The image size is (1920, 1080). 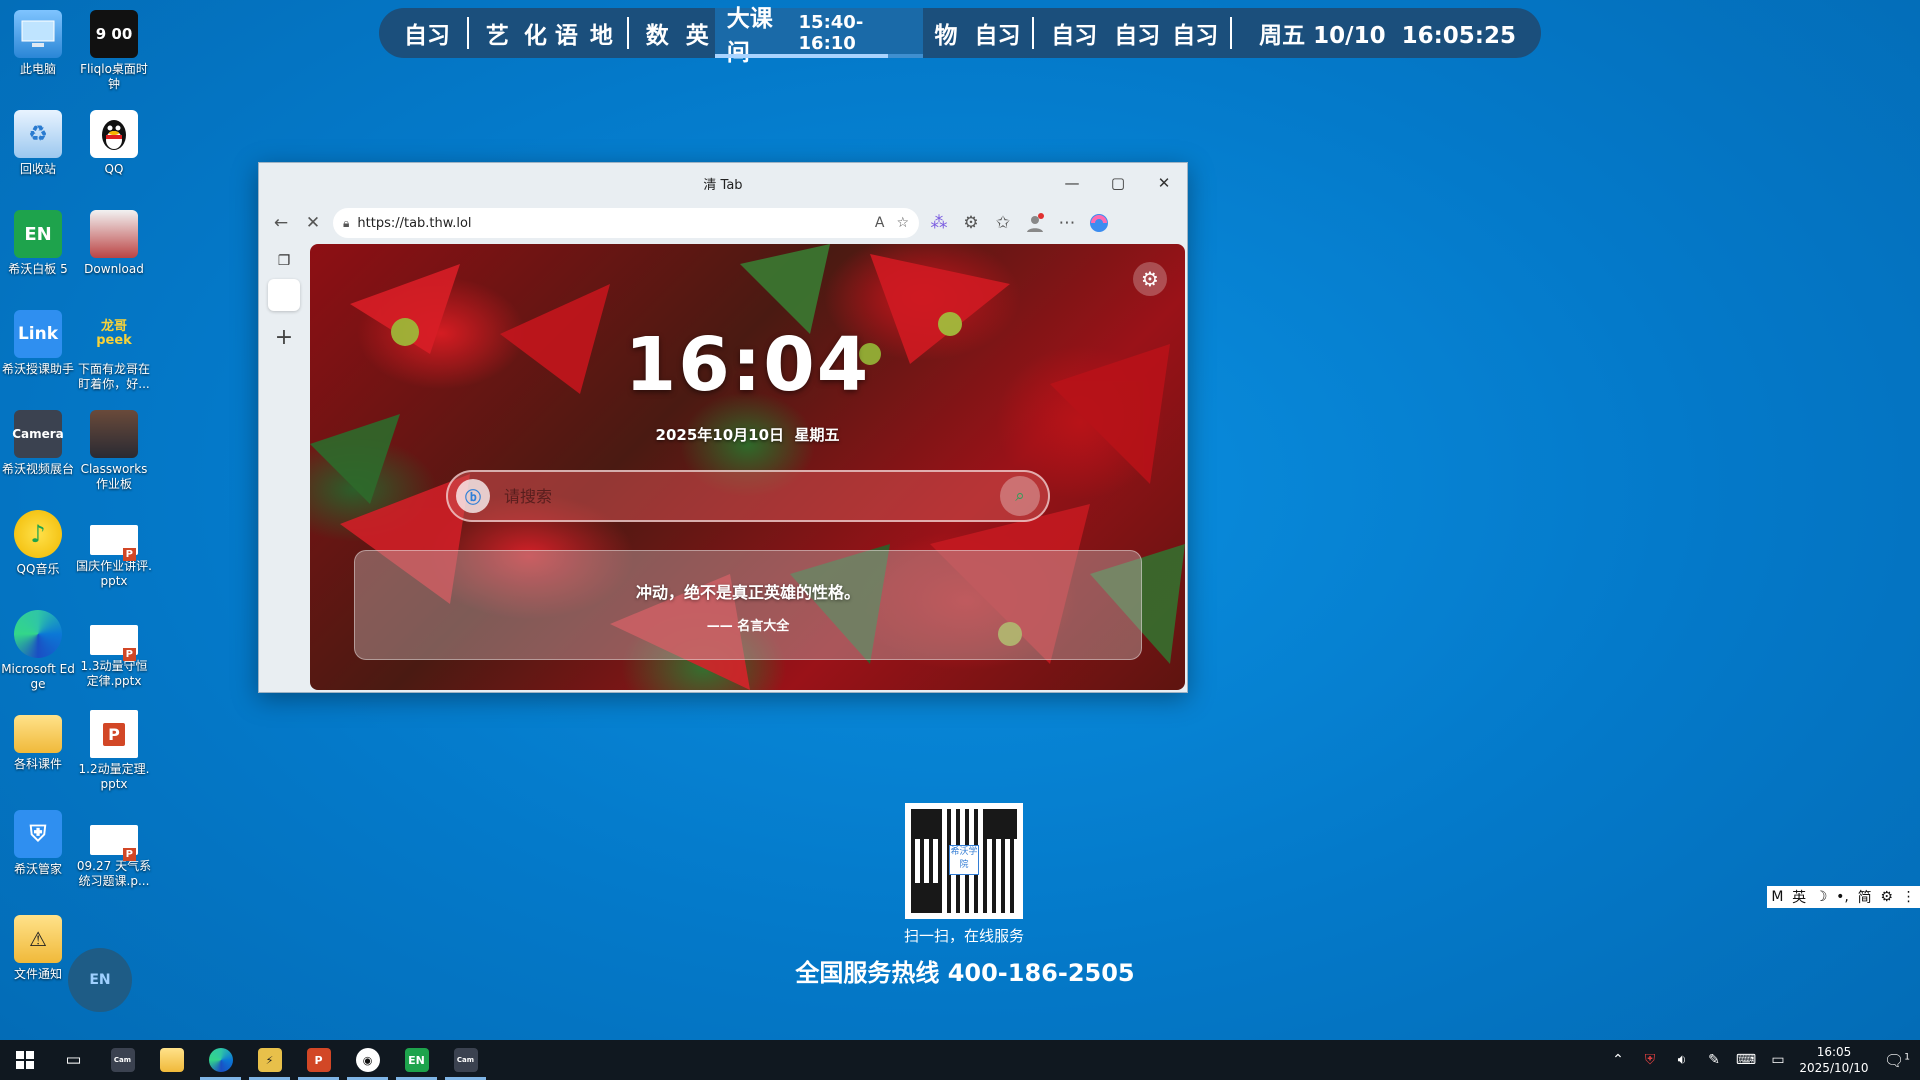 What do you see at coordinates (1118, 183) in the screenshot?
I see `maximize-button: ▢` at bounding box center [1118, 183].